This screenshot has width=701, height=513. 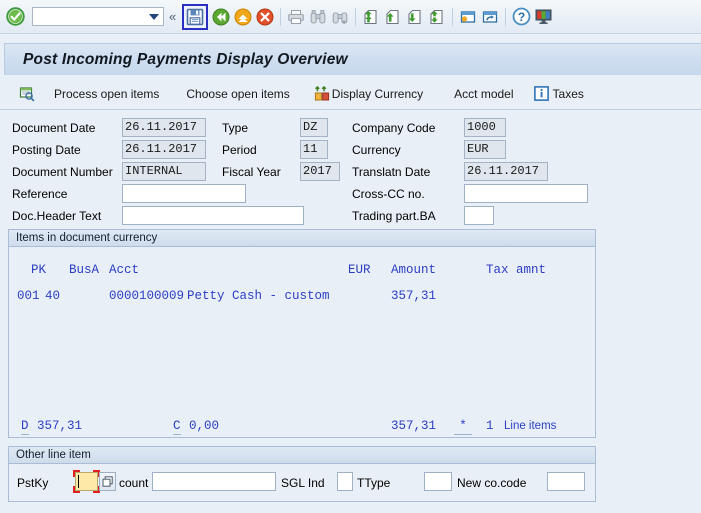 I want to click on create-session-button, so click(x=468, y=17).